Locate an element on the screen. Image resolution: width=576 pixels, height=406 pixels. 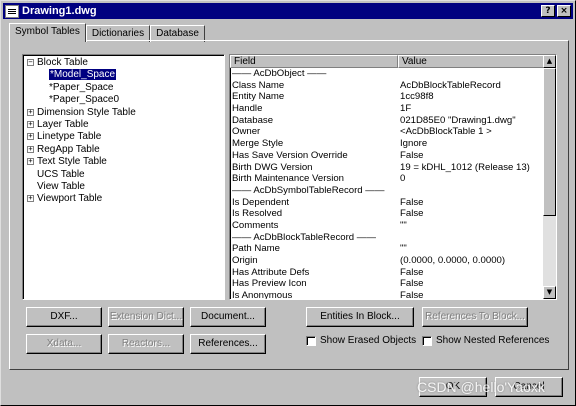
table-row: —— AcDbObject —— is located at coordinates (393, 74).